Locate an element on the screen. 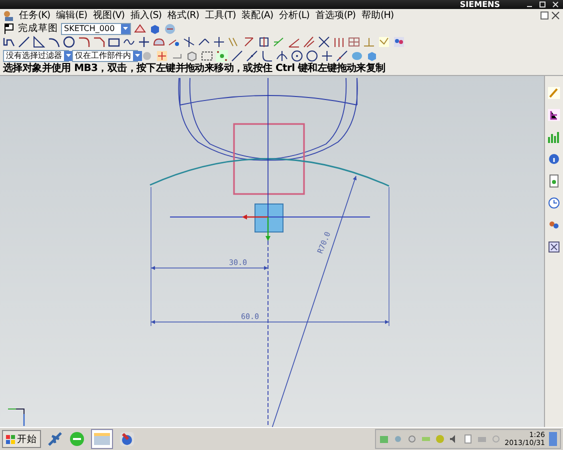 This screenshot has height=450, width=563. line-icon is located at coordinates (24, 42).